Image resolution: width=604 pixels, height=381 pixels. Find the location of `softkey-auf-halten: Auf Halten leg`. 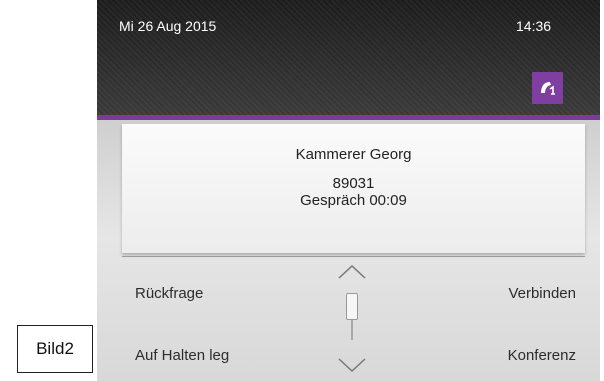

softkey-auf-halten: Auf Halten leg is located at coordinates (182, 355).